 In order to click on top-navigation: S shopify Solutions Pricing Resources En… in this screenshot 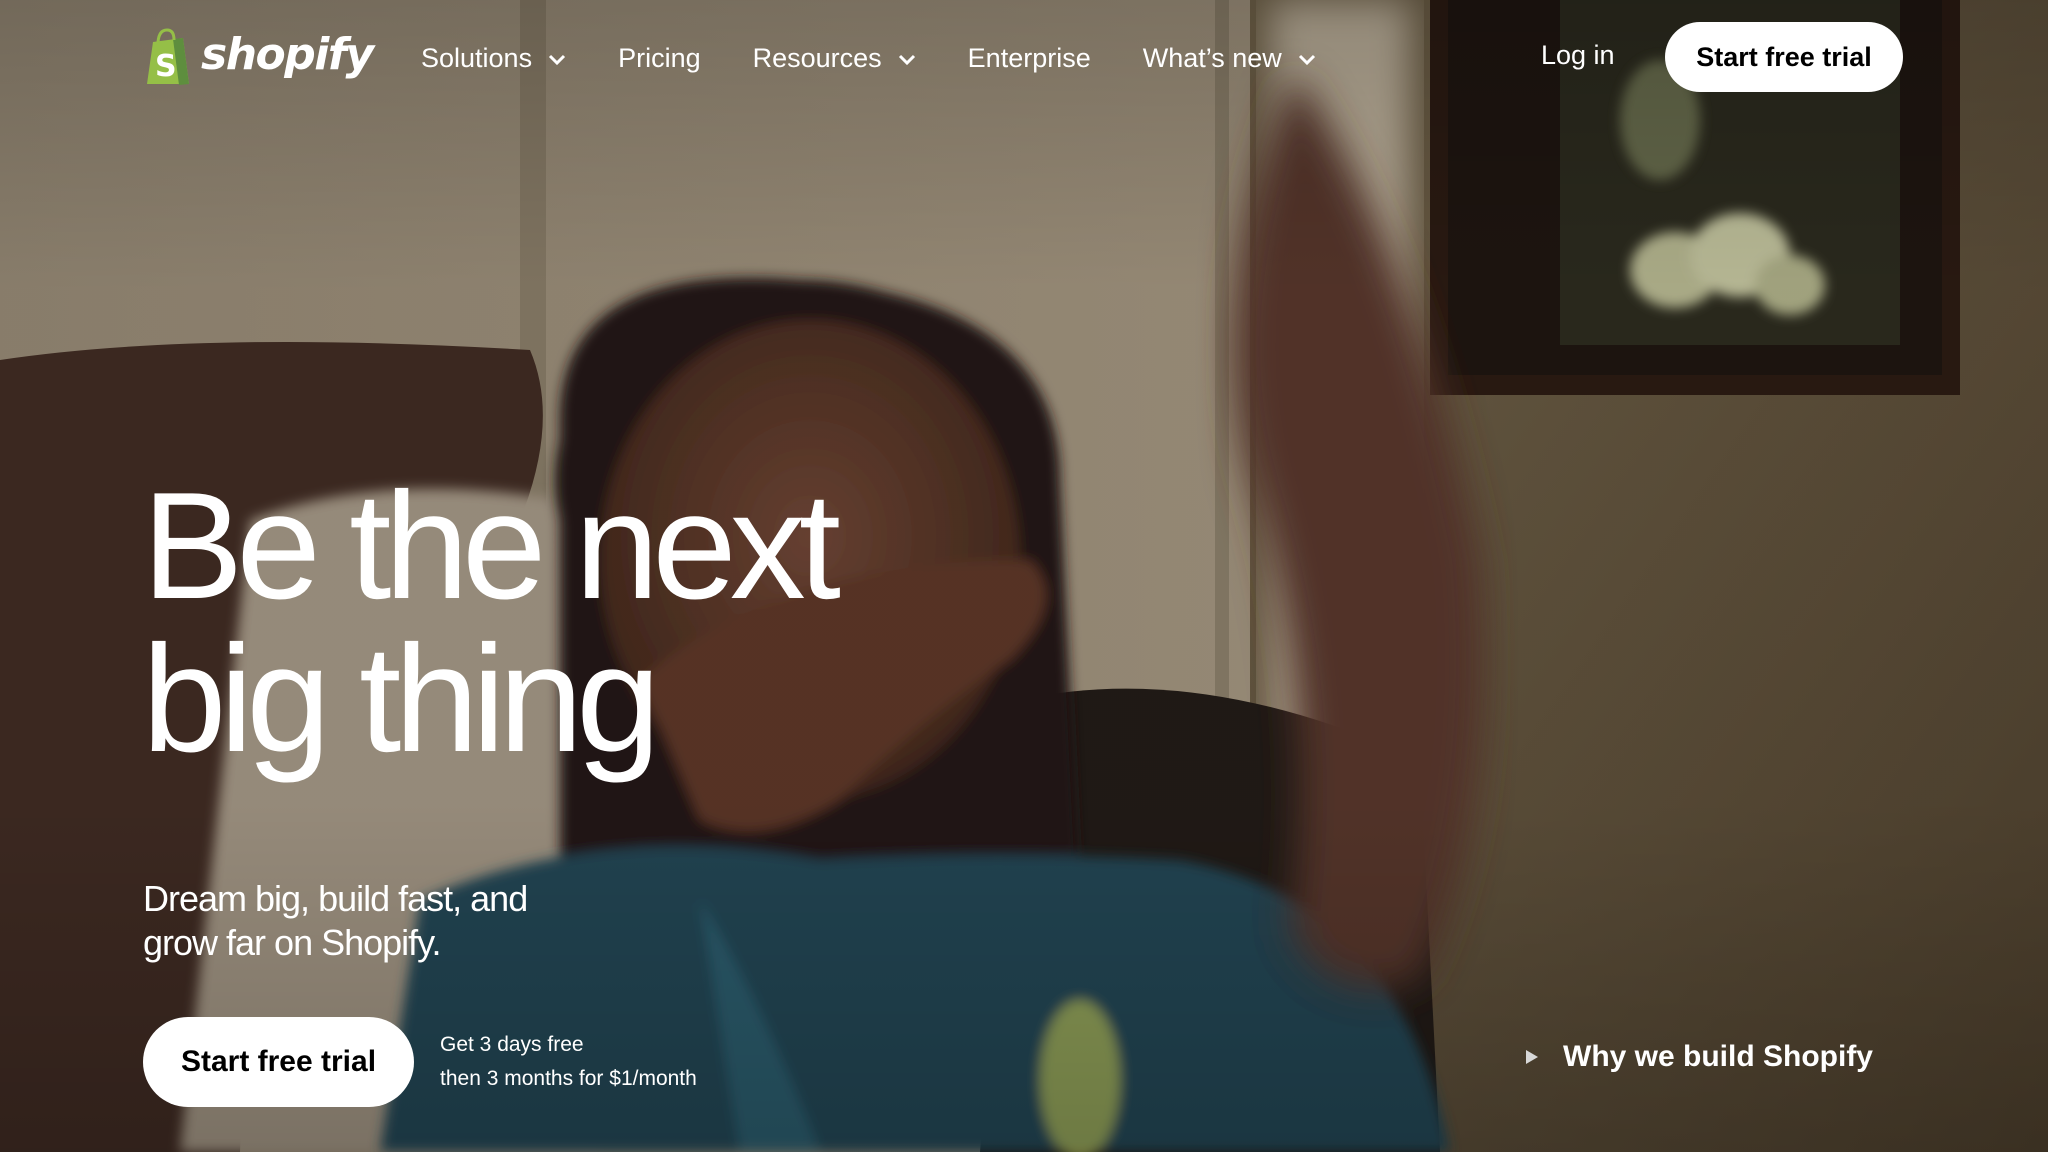, I will do `click(1024, 58)`.